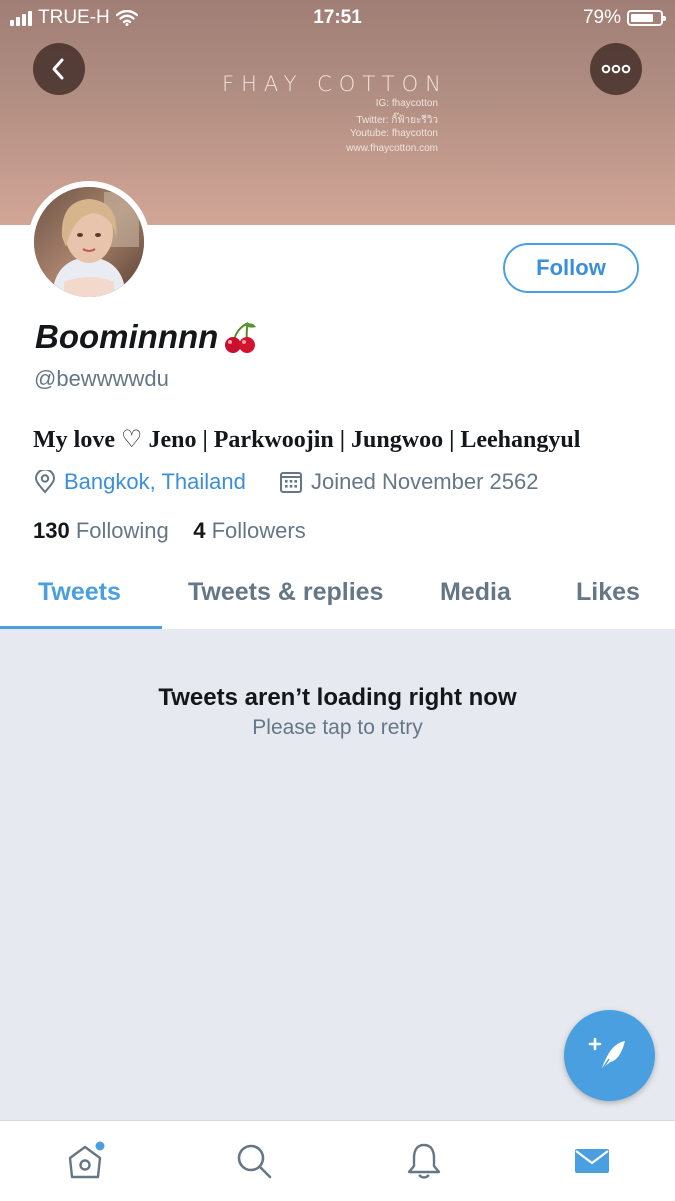 The height and width of the screenshot is (1201, 675). I want to click on banner-line: Twitter: กิ๊ฟ้ายะรีวิว, so click(397, 120).